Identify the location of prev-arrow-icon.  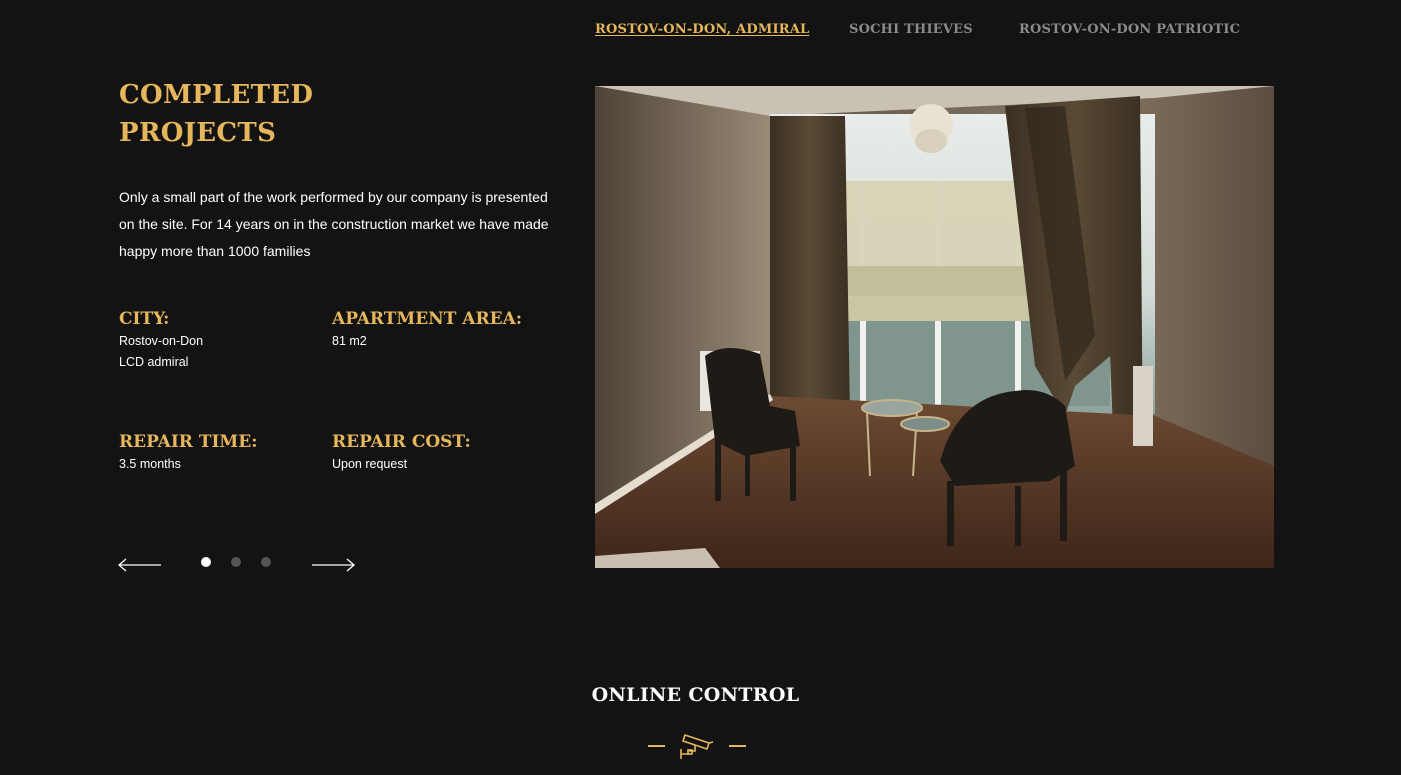
(140, 567).